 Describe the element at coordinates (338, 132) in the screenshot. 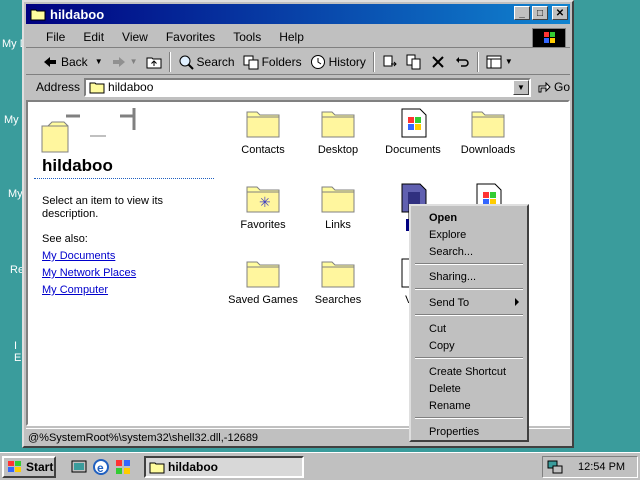

I see `icon-desktop: Desktop` at that location.